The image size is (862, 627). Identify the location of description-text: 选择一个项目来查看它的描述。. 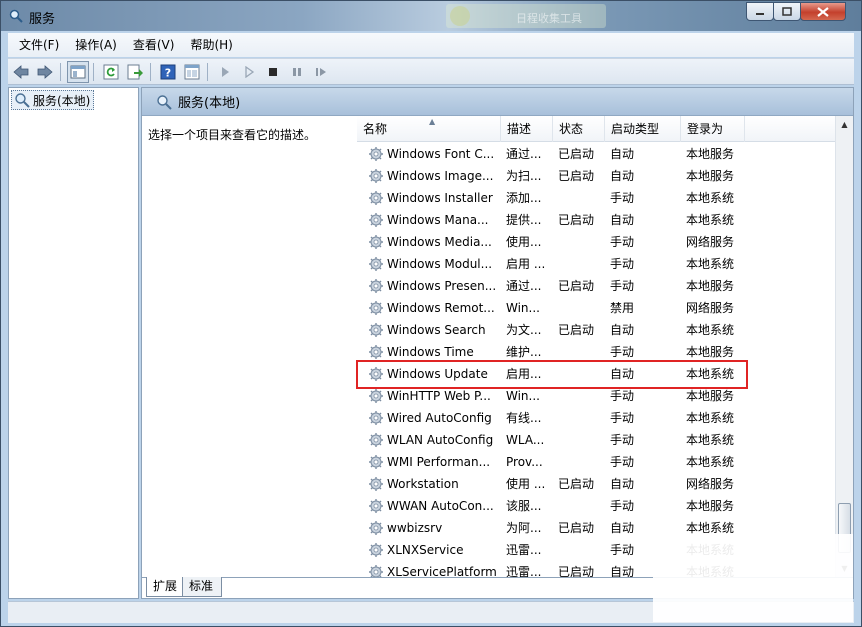
(232, 135).